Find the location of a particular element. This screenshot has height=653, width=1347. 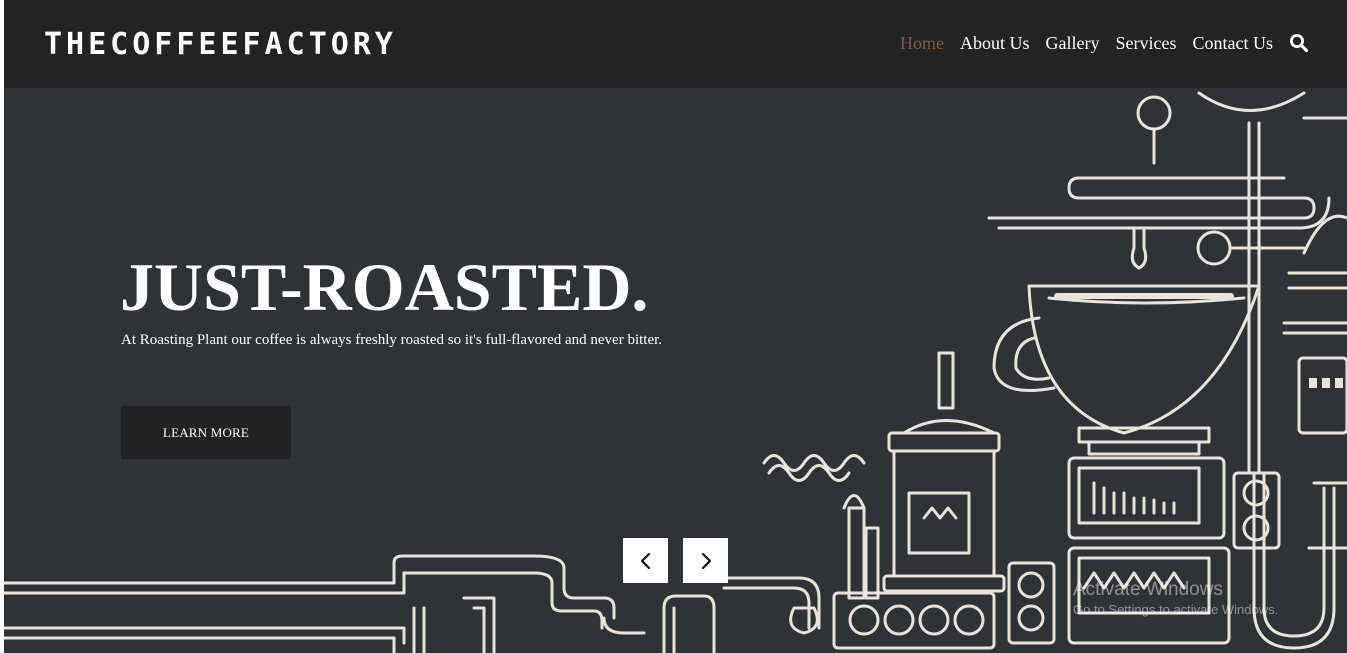

chevron-right-icon is located at coordinates (706, 560).